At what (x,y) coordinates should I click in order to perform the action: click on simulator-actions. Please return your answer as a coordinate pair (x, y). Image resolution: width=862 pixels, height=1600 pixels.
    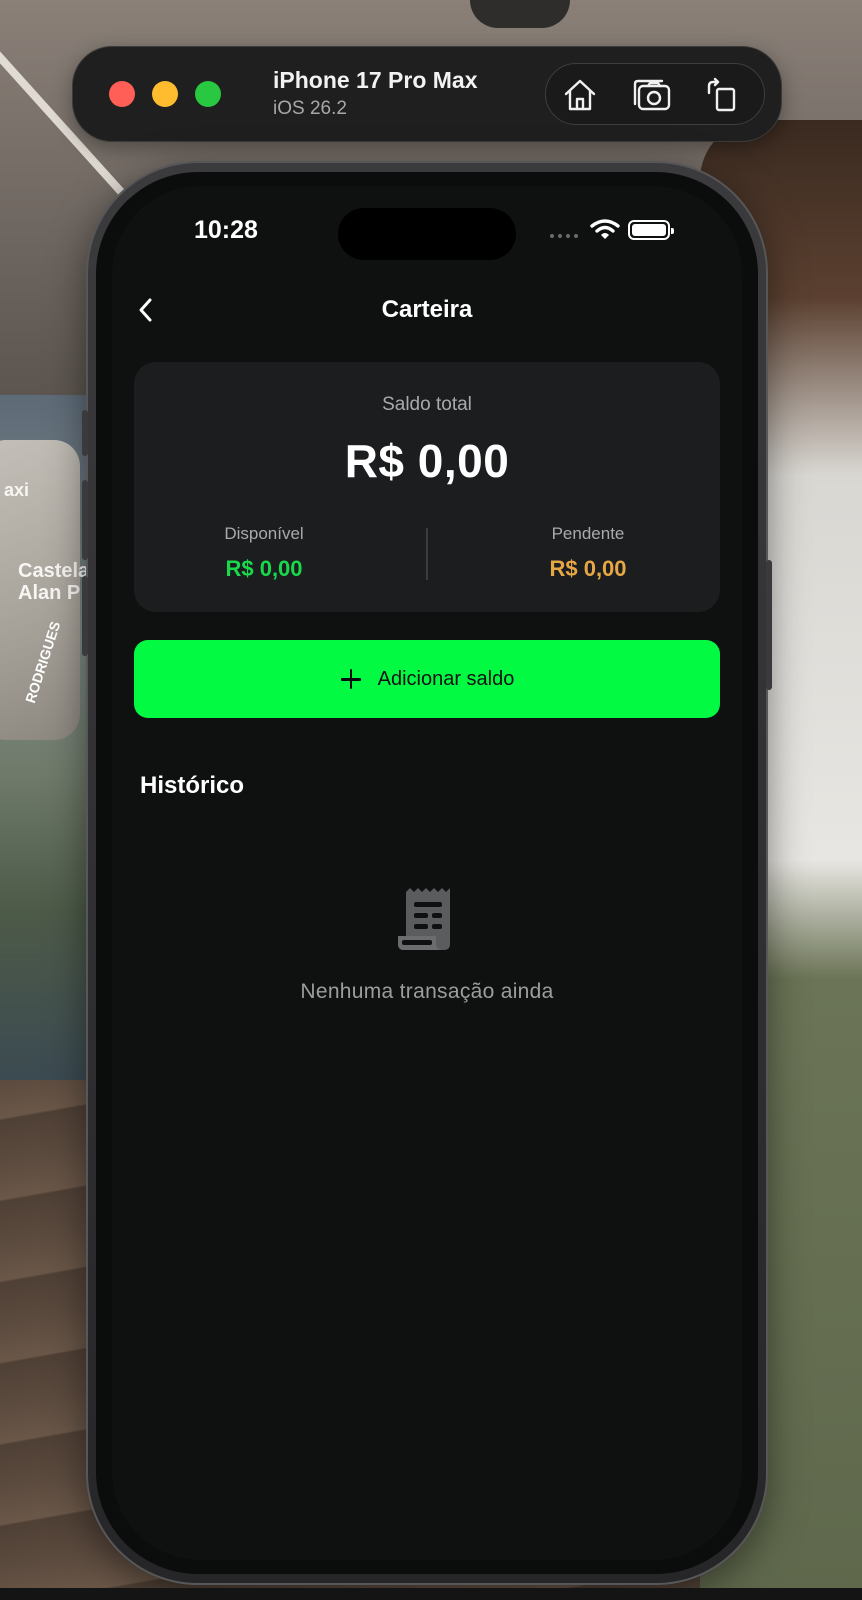
    Looking at the image, I should click on (655, 94).